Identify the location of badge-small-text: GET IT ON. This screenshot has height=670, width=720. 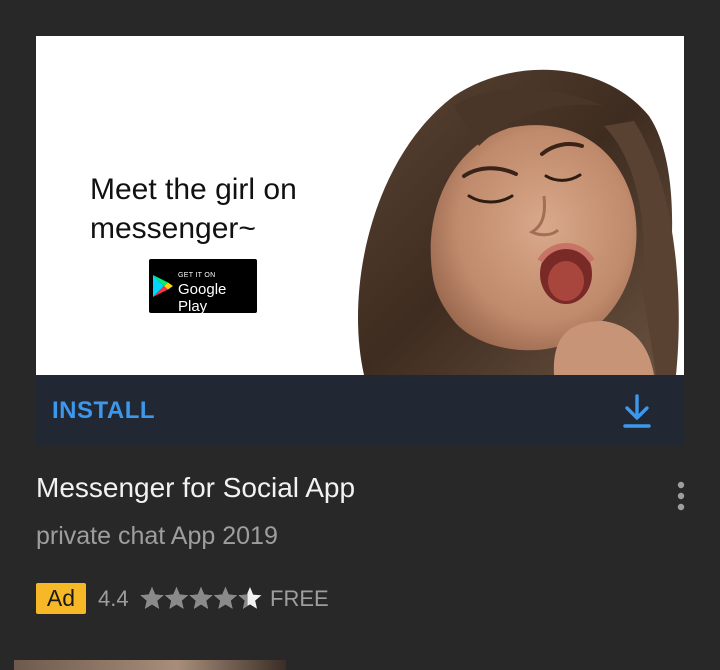
(197, 275).